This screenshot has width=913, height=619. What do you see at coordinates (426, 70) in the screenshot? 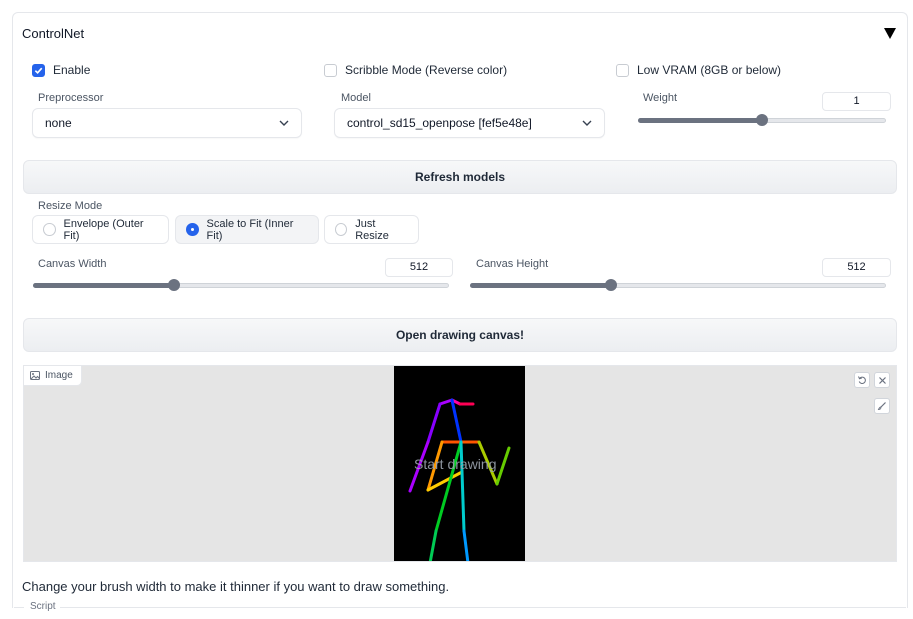
I see `scribble-mode-label: Scribble Mode (Reverse color)` at bounding box center [426, 70].